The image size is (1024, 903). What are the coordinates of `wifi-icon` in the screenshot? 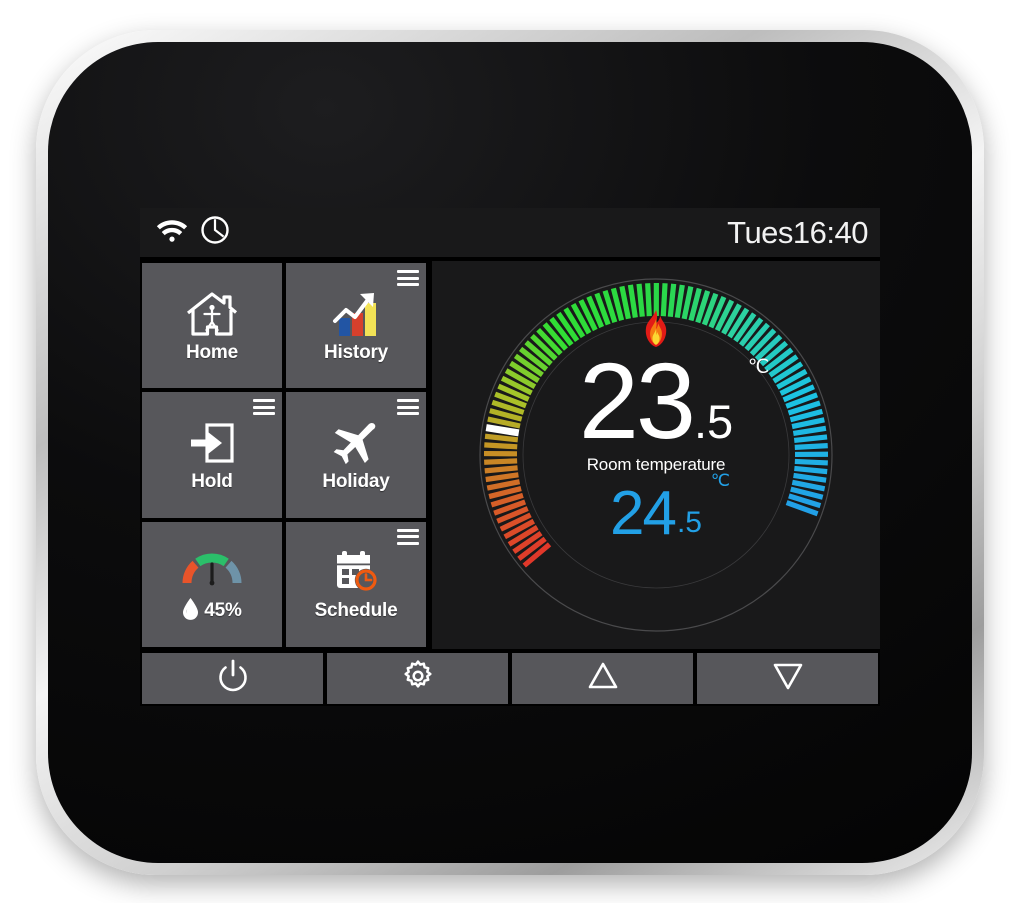 It's located at (172, 232).